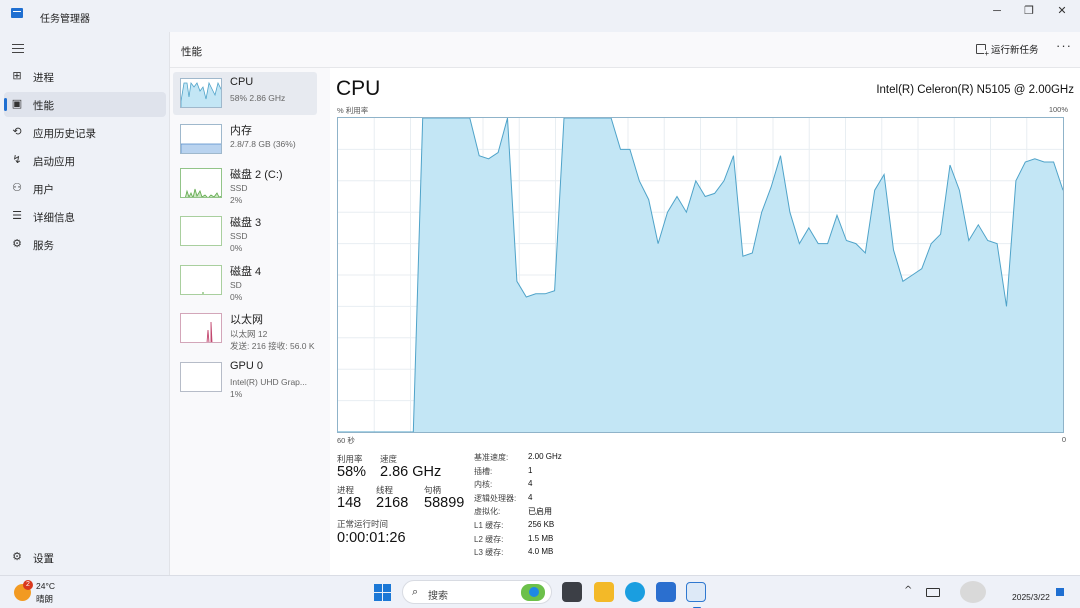  I want to click on services-icon: ⚙, so click(17, 243).